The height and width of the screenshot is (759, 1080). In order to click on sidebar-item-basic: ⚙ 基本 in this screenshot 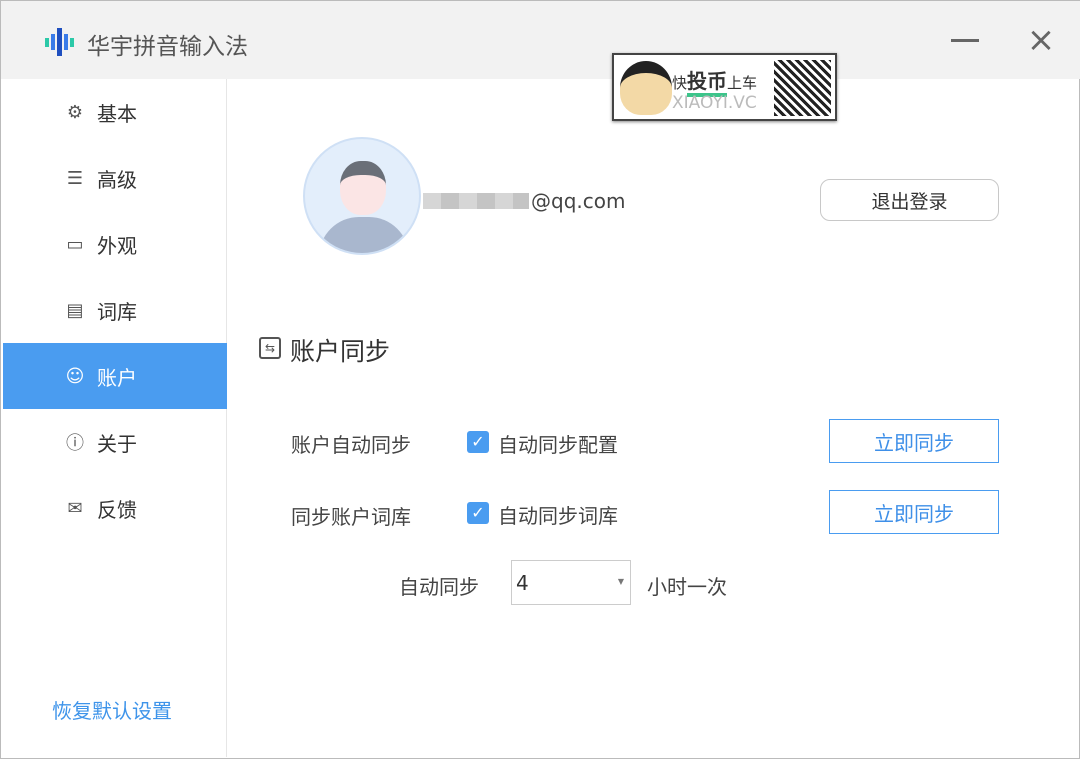, I will do `click(115, 112)`.